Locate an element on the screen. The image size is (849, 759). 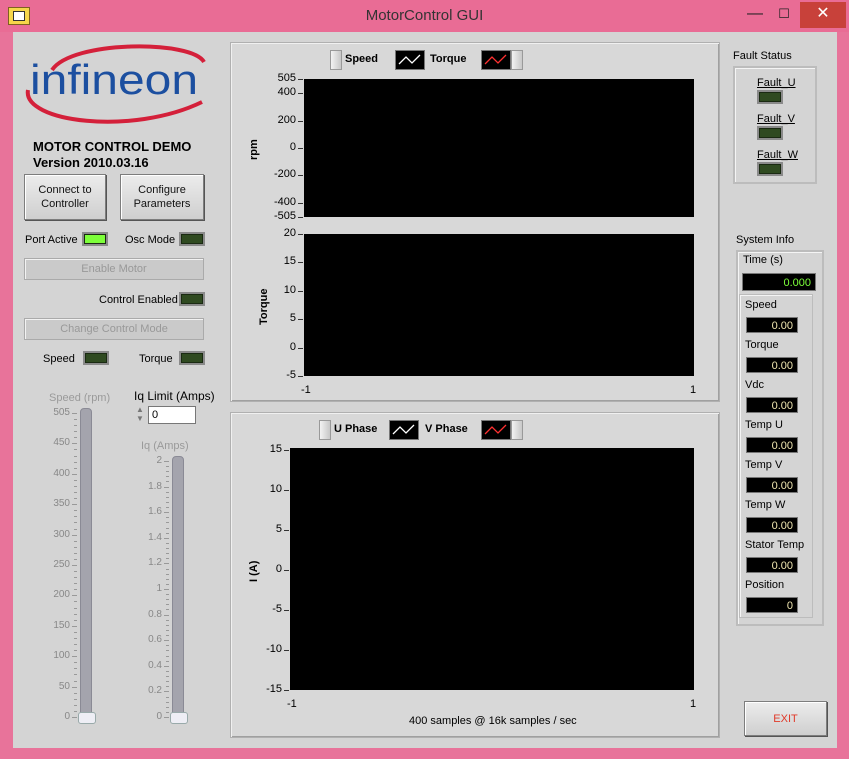
legend-torque-line-icon is located at coordinates (495, 59).